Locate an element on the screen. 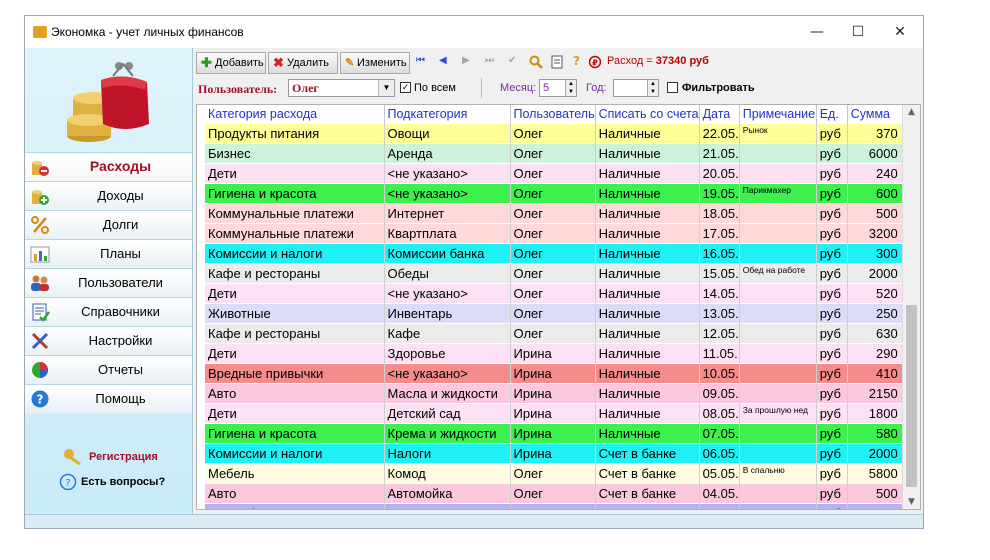 Image resolution: width=990 pixels, height=560 pixels. note-cell: Рынок is located at coordinates (778, 133).